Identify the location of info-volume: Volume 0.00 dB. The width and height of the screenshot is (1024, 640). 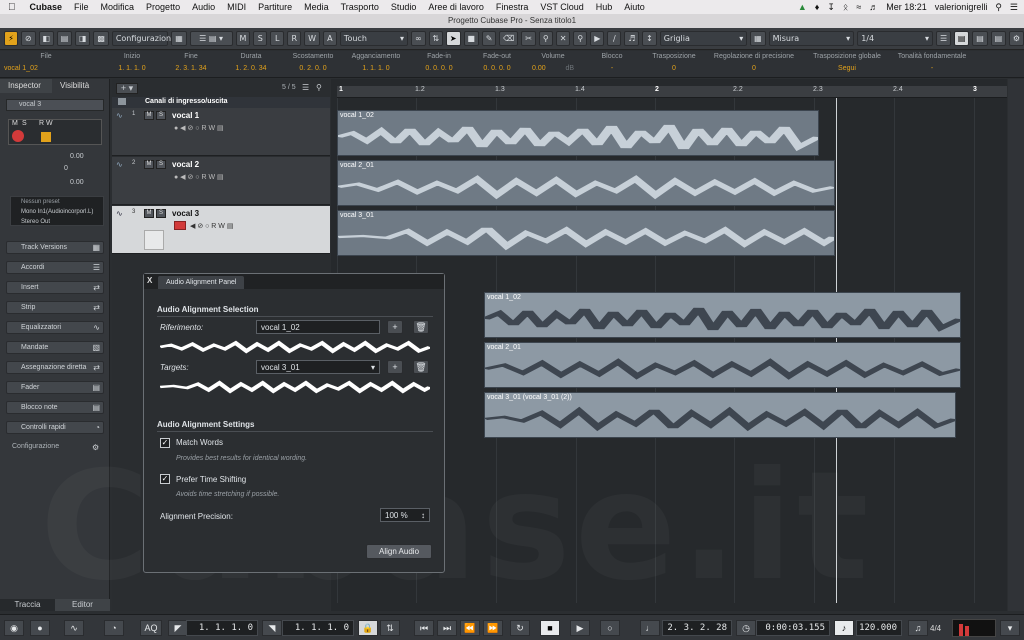
(553, 62).